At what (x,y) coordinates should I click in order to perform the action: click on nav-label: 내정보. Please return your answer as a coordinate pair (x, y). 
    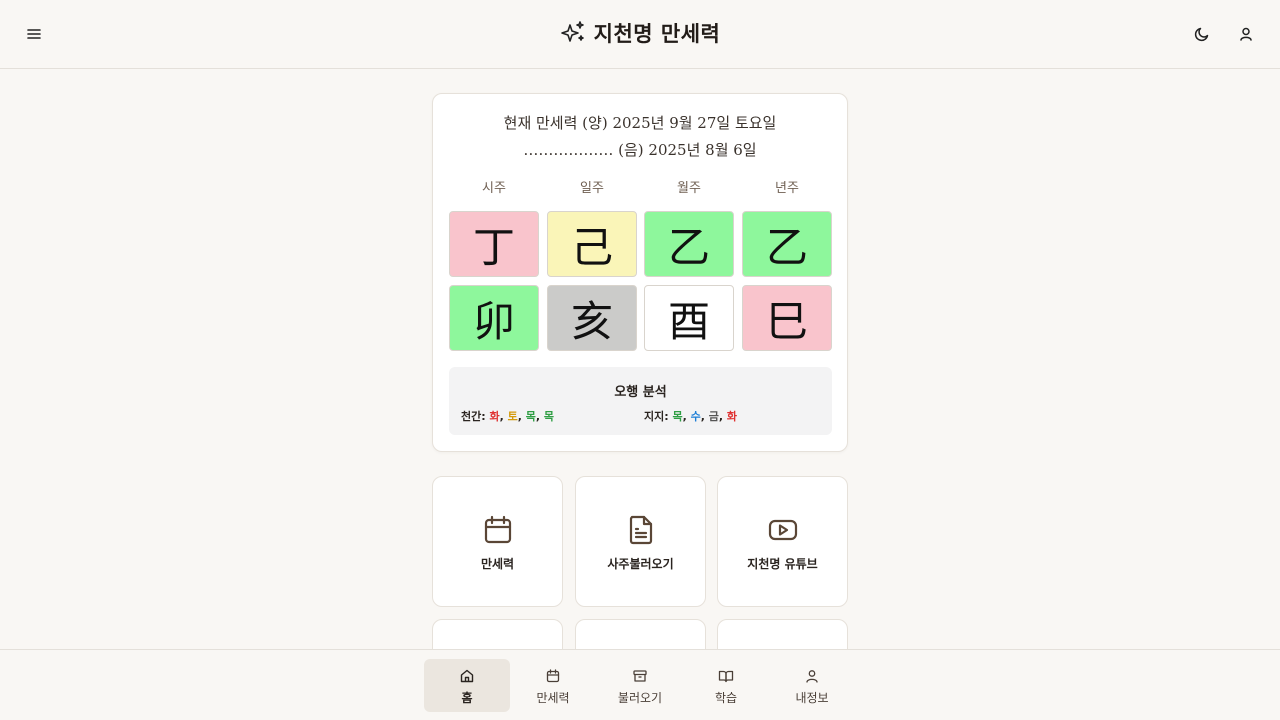
    Looking at the image, I should click on (812, 698).